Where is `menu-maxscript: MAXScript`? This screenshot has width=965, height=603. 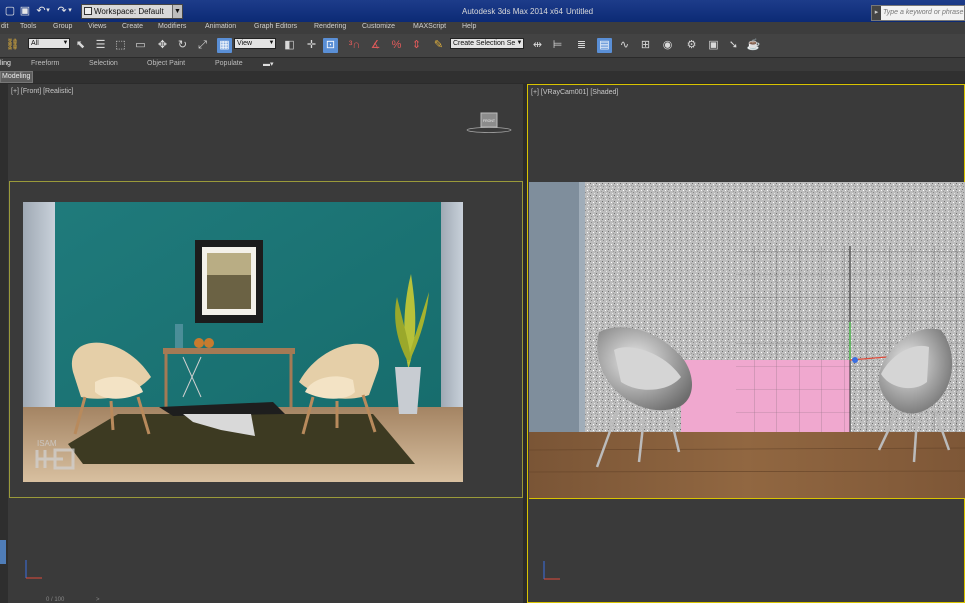
menu-maxscript: MAXScript is located at coordinates (429, 26).